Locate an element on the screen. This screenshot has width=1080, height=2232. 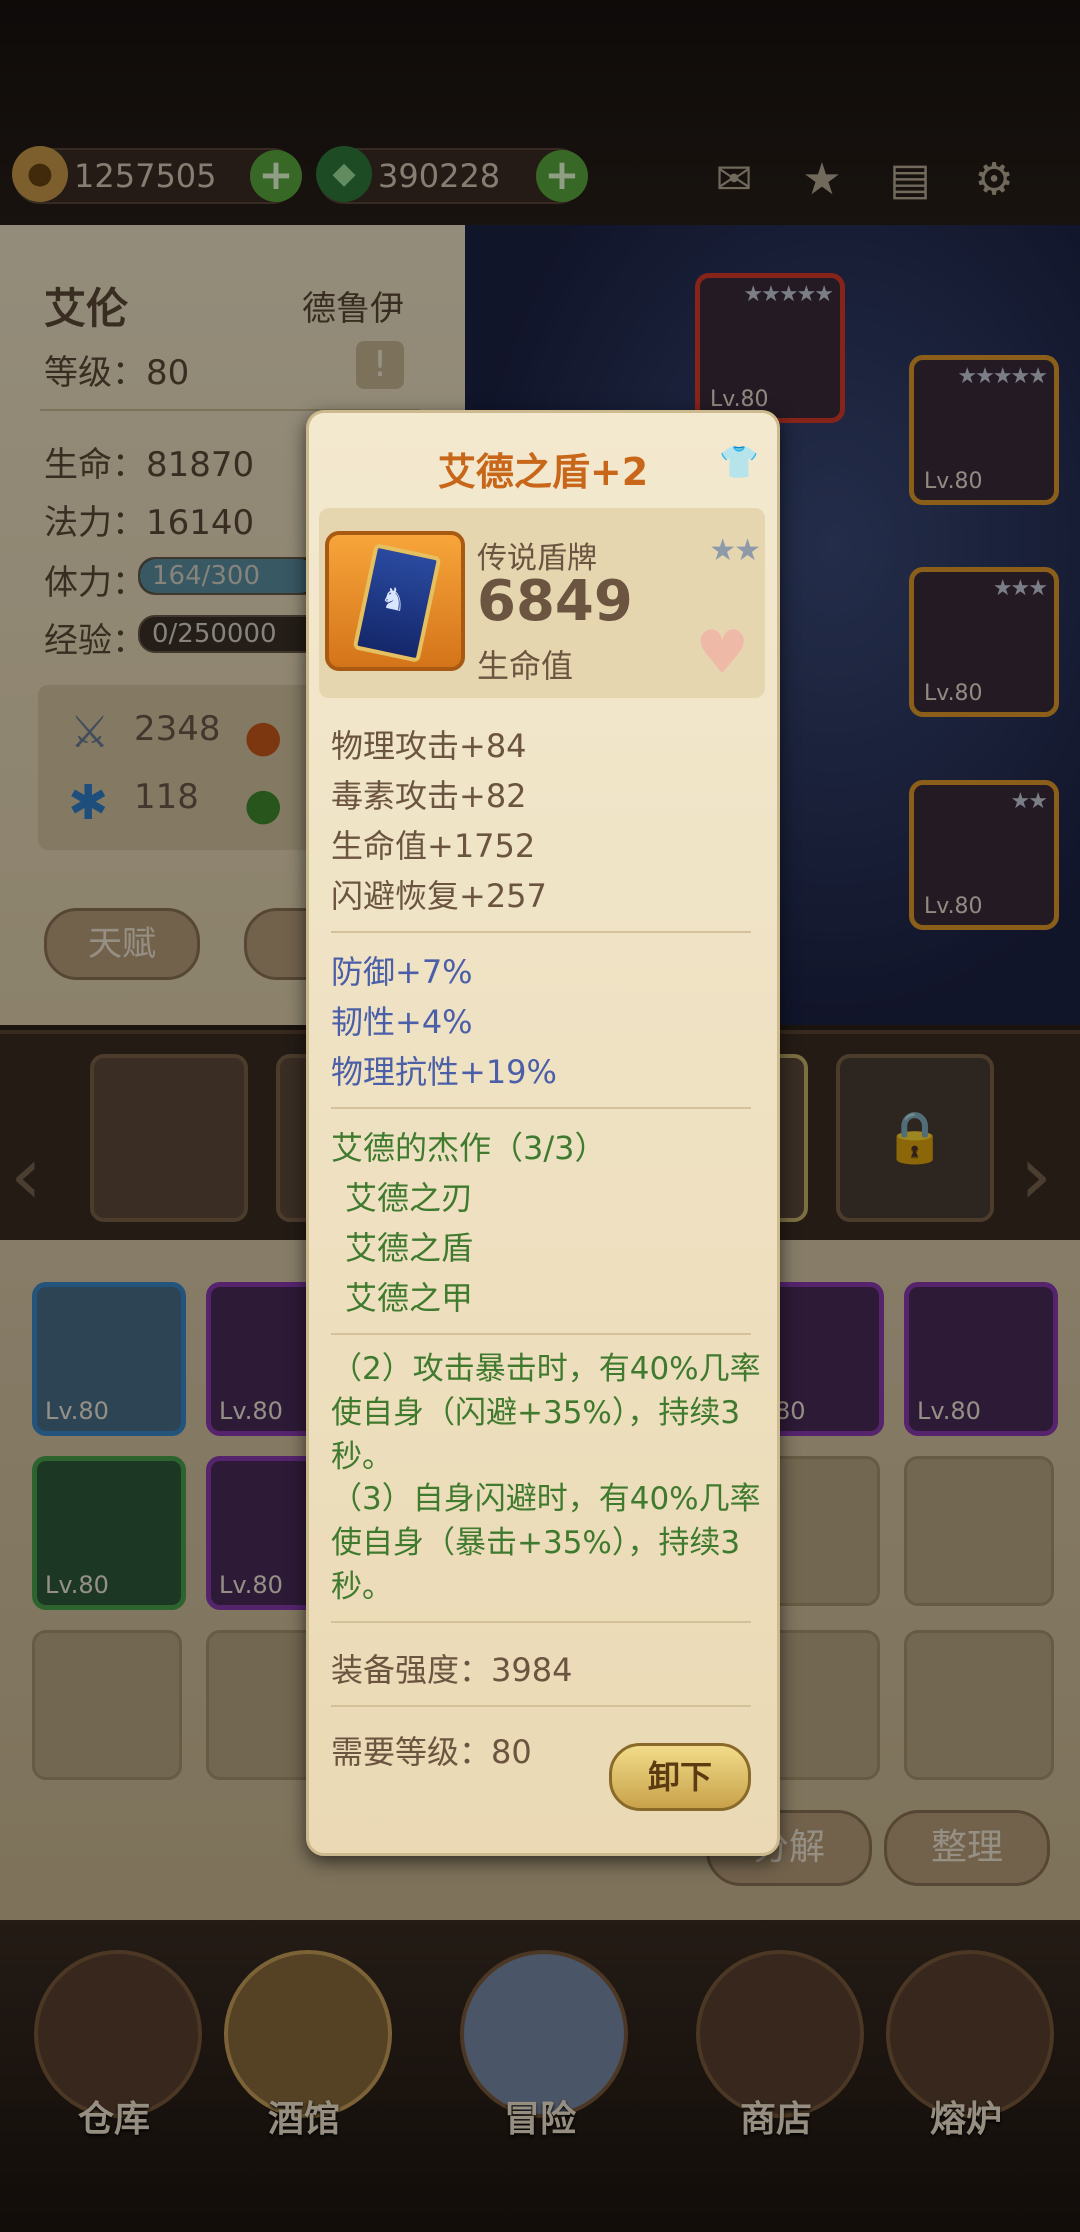
add-gem-button: + is located at coordinates (562, 176).